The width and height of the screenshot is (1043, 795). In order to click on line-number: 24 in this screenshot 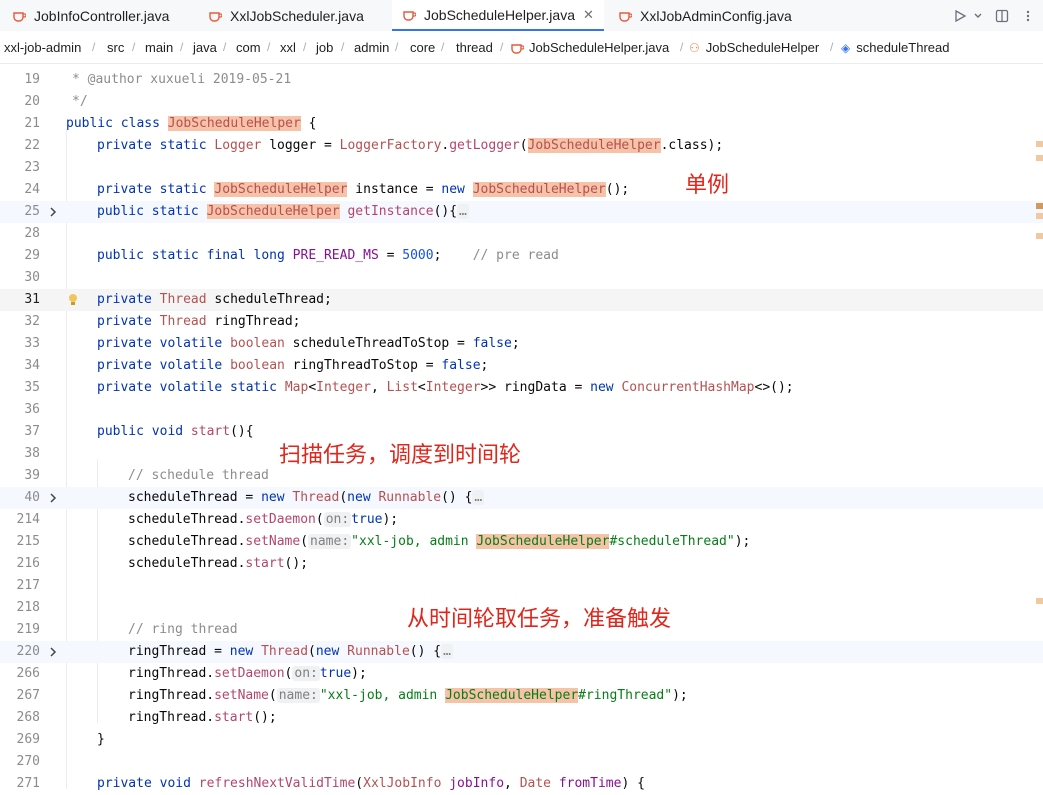, I will do `click(32, 189)`.